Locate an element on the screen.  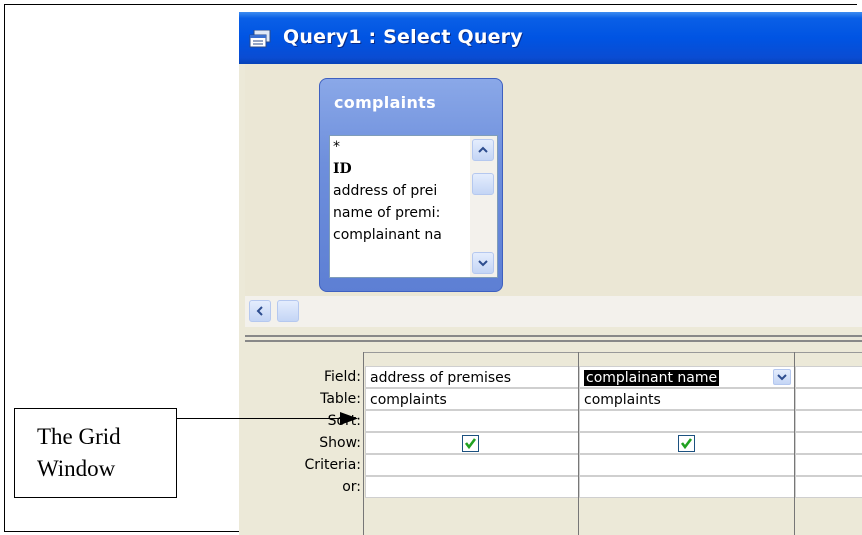
column-selector-bar is located at coordinates (612, 359).